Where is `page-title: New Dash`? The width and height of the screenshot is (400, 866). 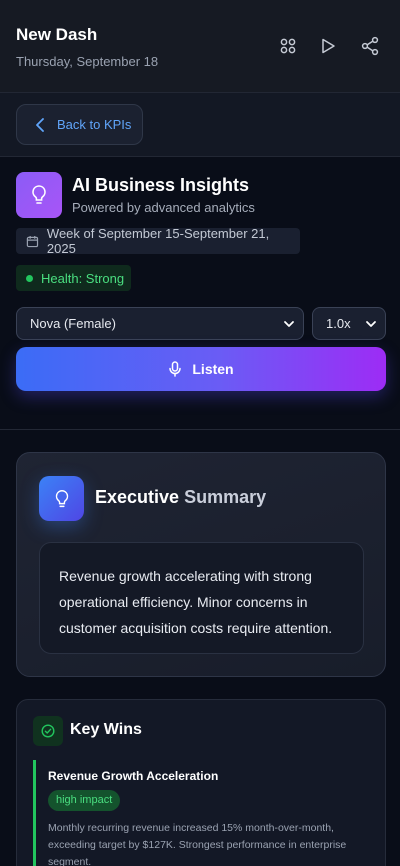
page-title: New Dash is located at coordinates (57, 34).